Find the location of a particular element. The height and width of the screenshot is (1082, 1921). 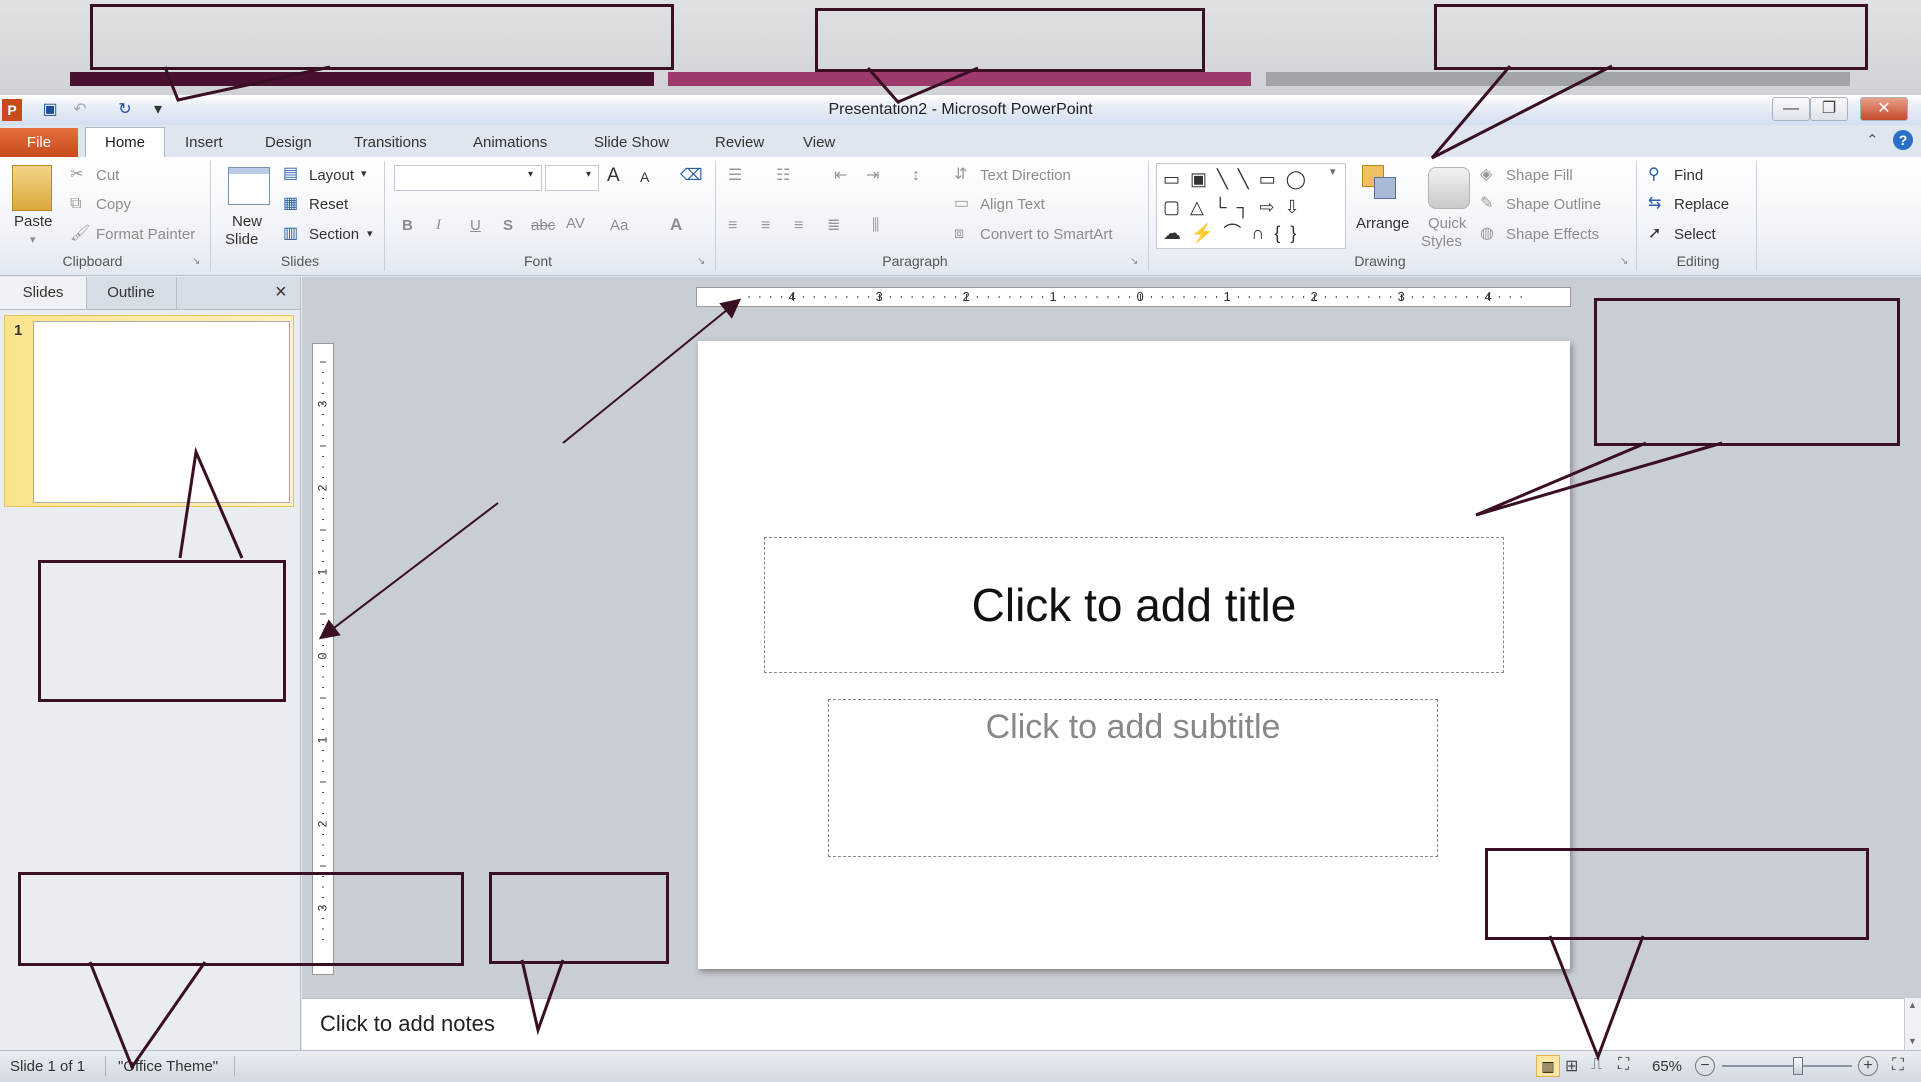

tab-file: File is located at coordinates (39, 142).